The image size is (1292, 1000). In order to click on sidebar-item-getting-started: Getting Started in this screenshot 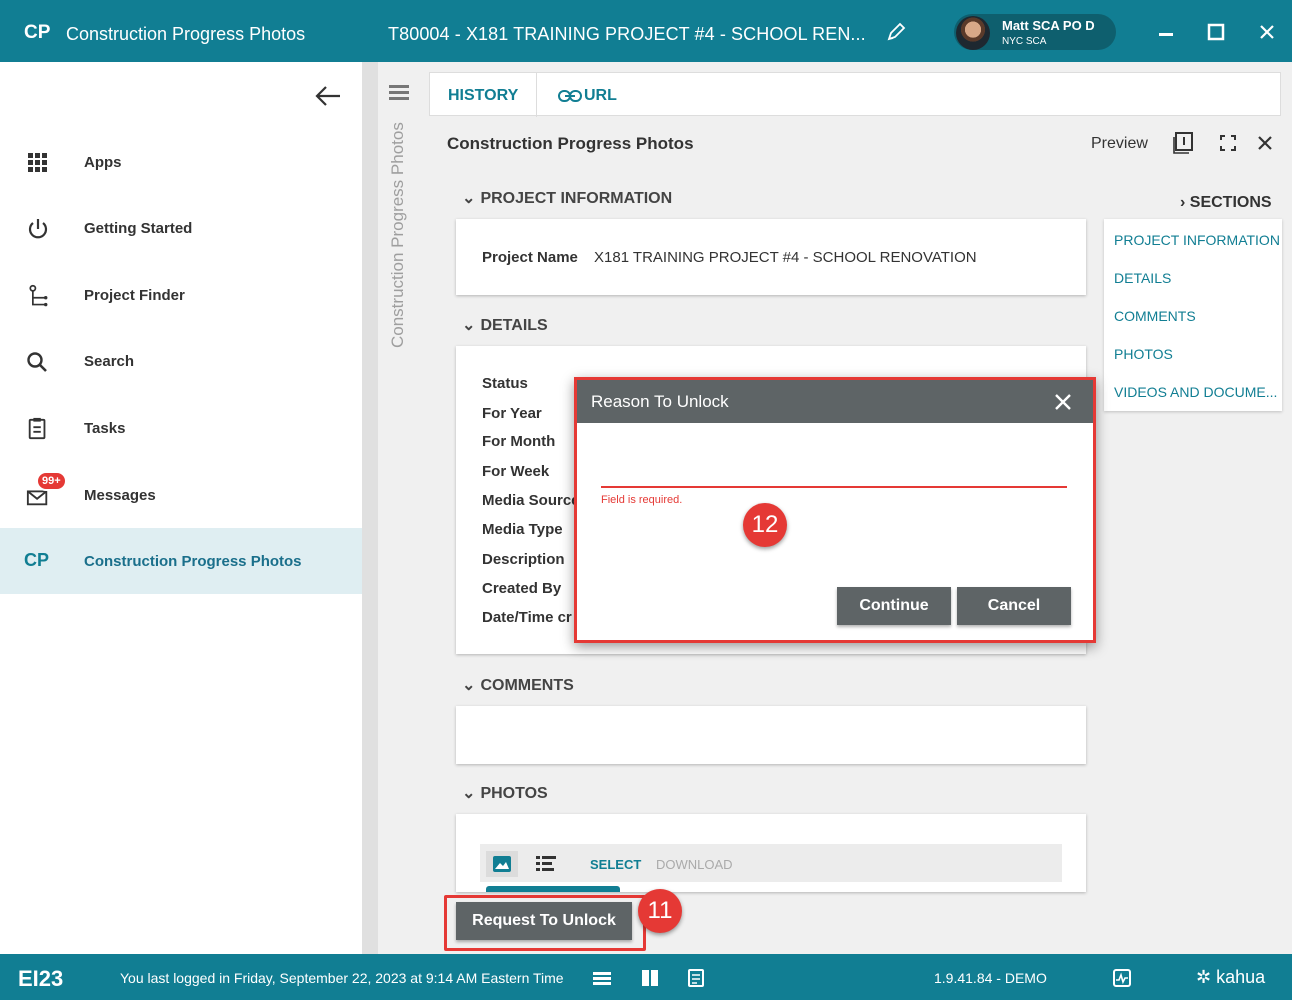, I will do `click(181, 228)`.